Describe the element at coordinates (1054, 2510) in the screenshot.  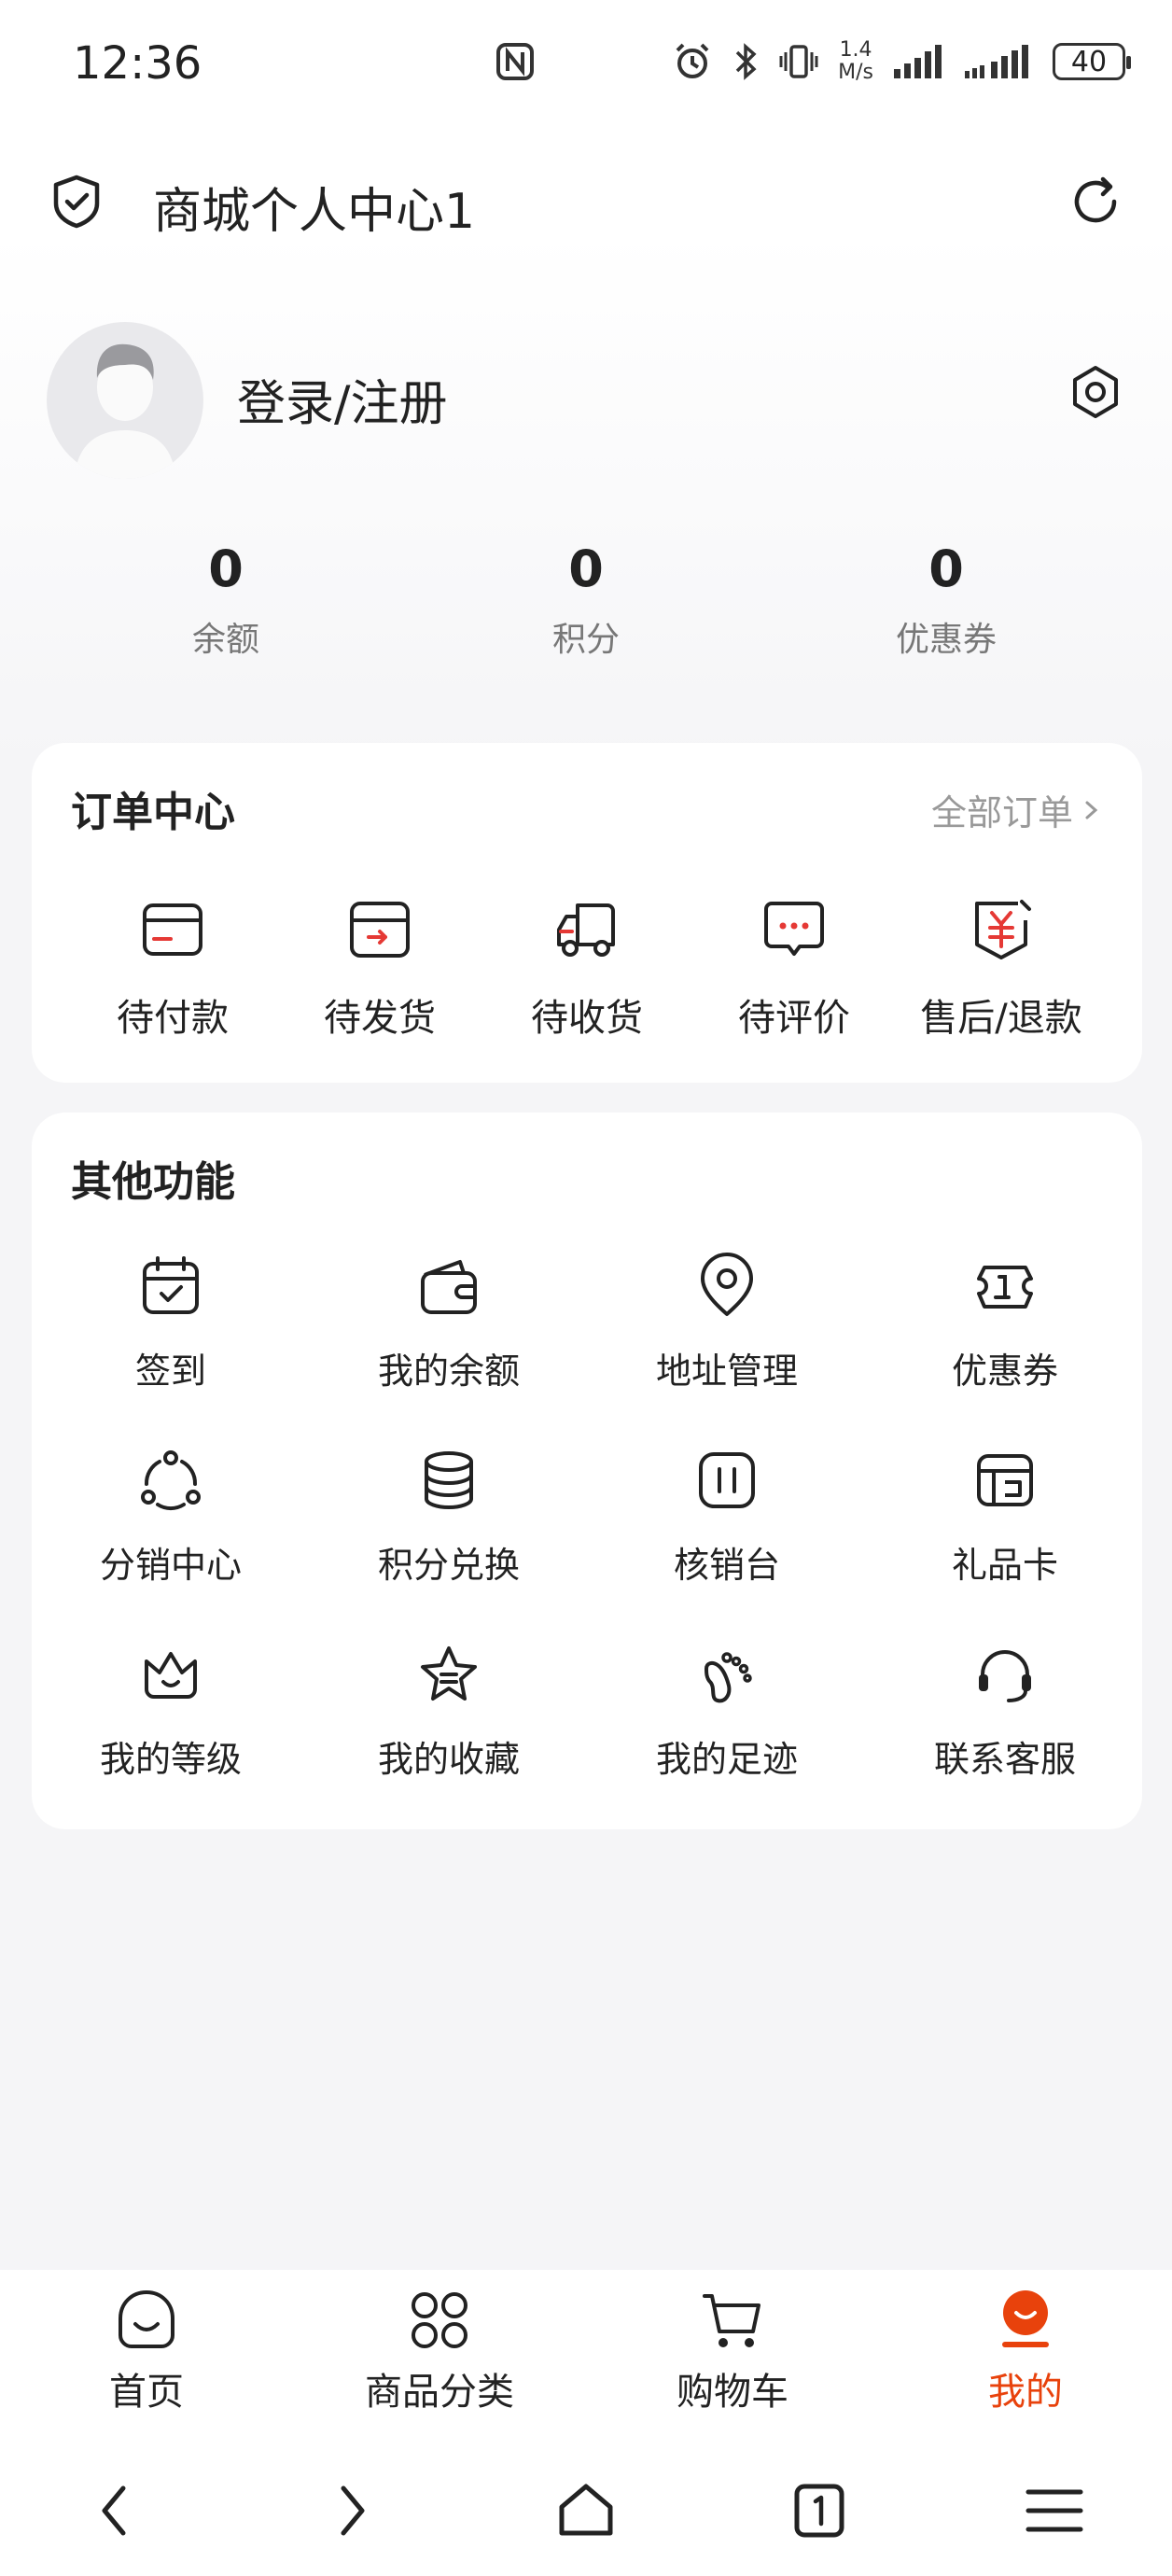
I see `menu-icon` at that location.